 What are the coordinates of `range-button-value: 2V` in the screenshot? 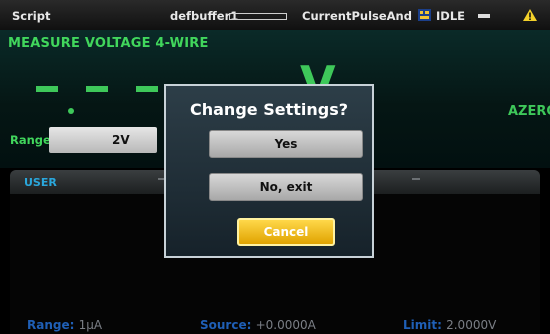 It's located at (121, 140).